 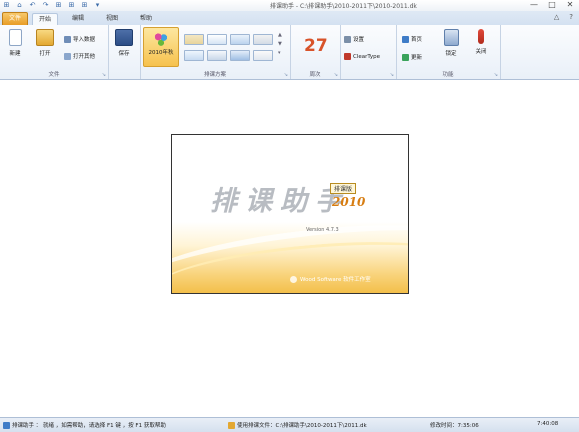 I want to click on new-button: 新建, so click(x=15, y=43).